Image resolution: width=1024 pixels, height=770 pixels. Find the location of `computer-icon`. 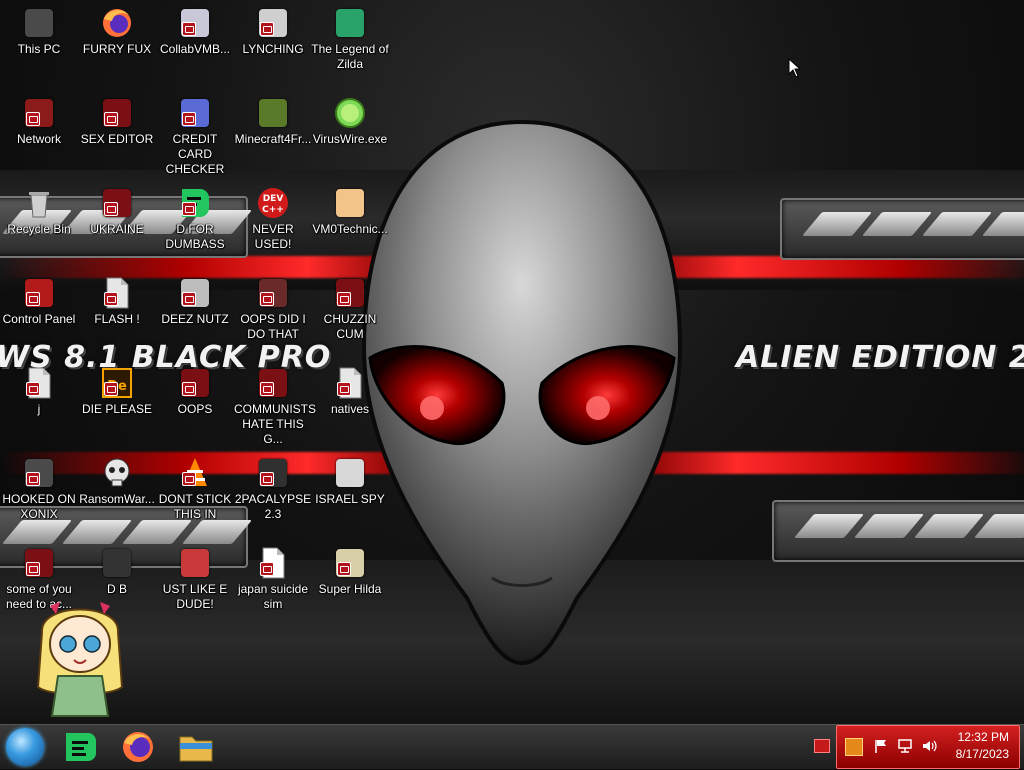

computer-icon is located at coordinates (39, 23).